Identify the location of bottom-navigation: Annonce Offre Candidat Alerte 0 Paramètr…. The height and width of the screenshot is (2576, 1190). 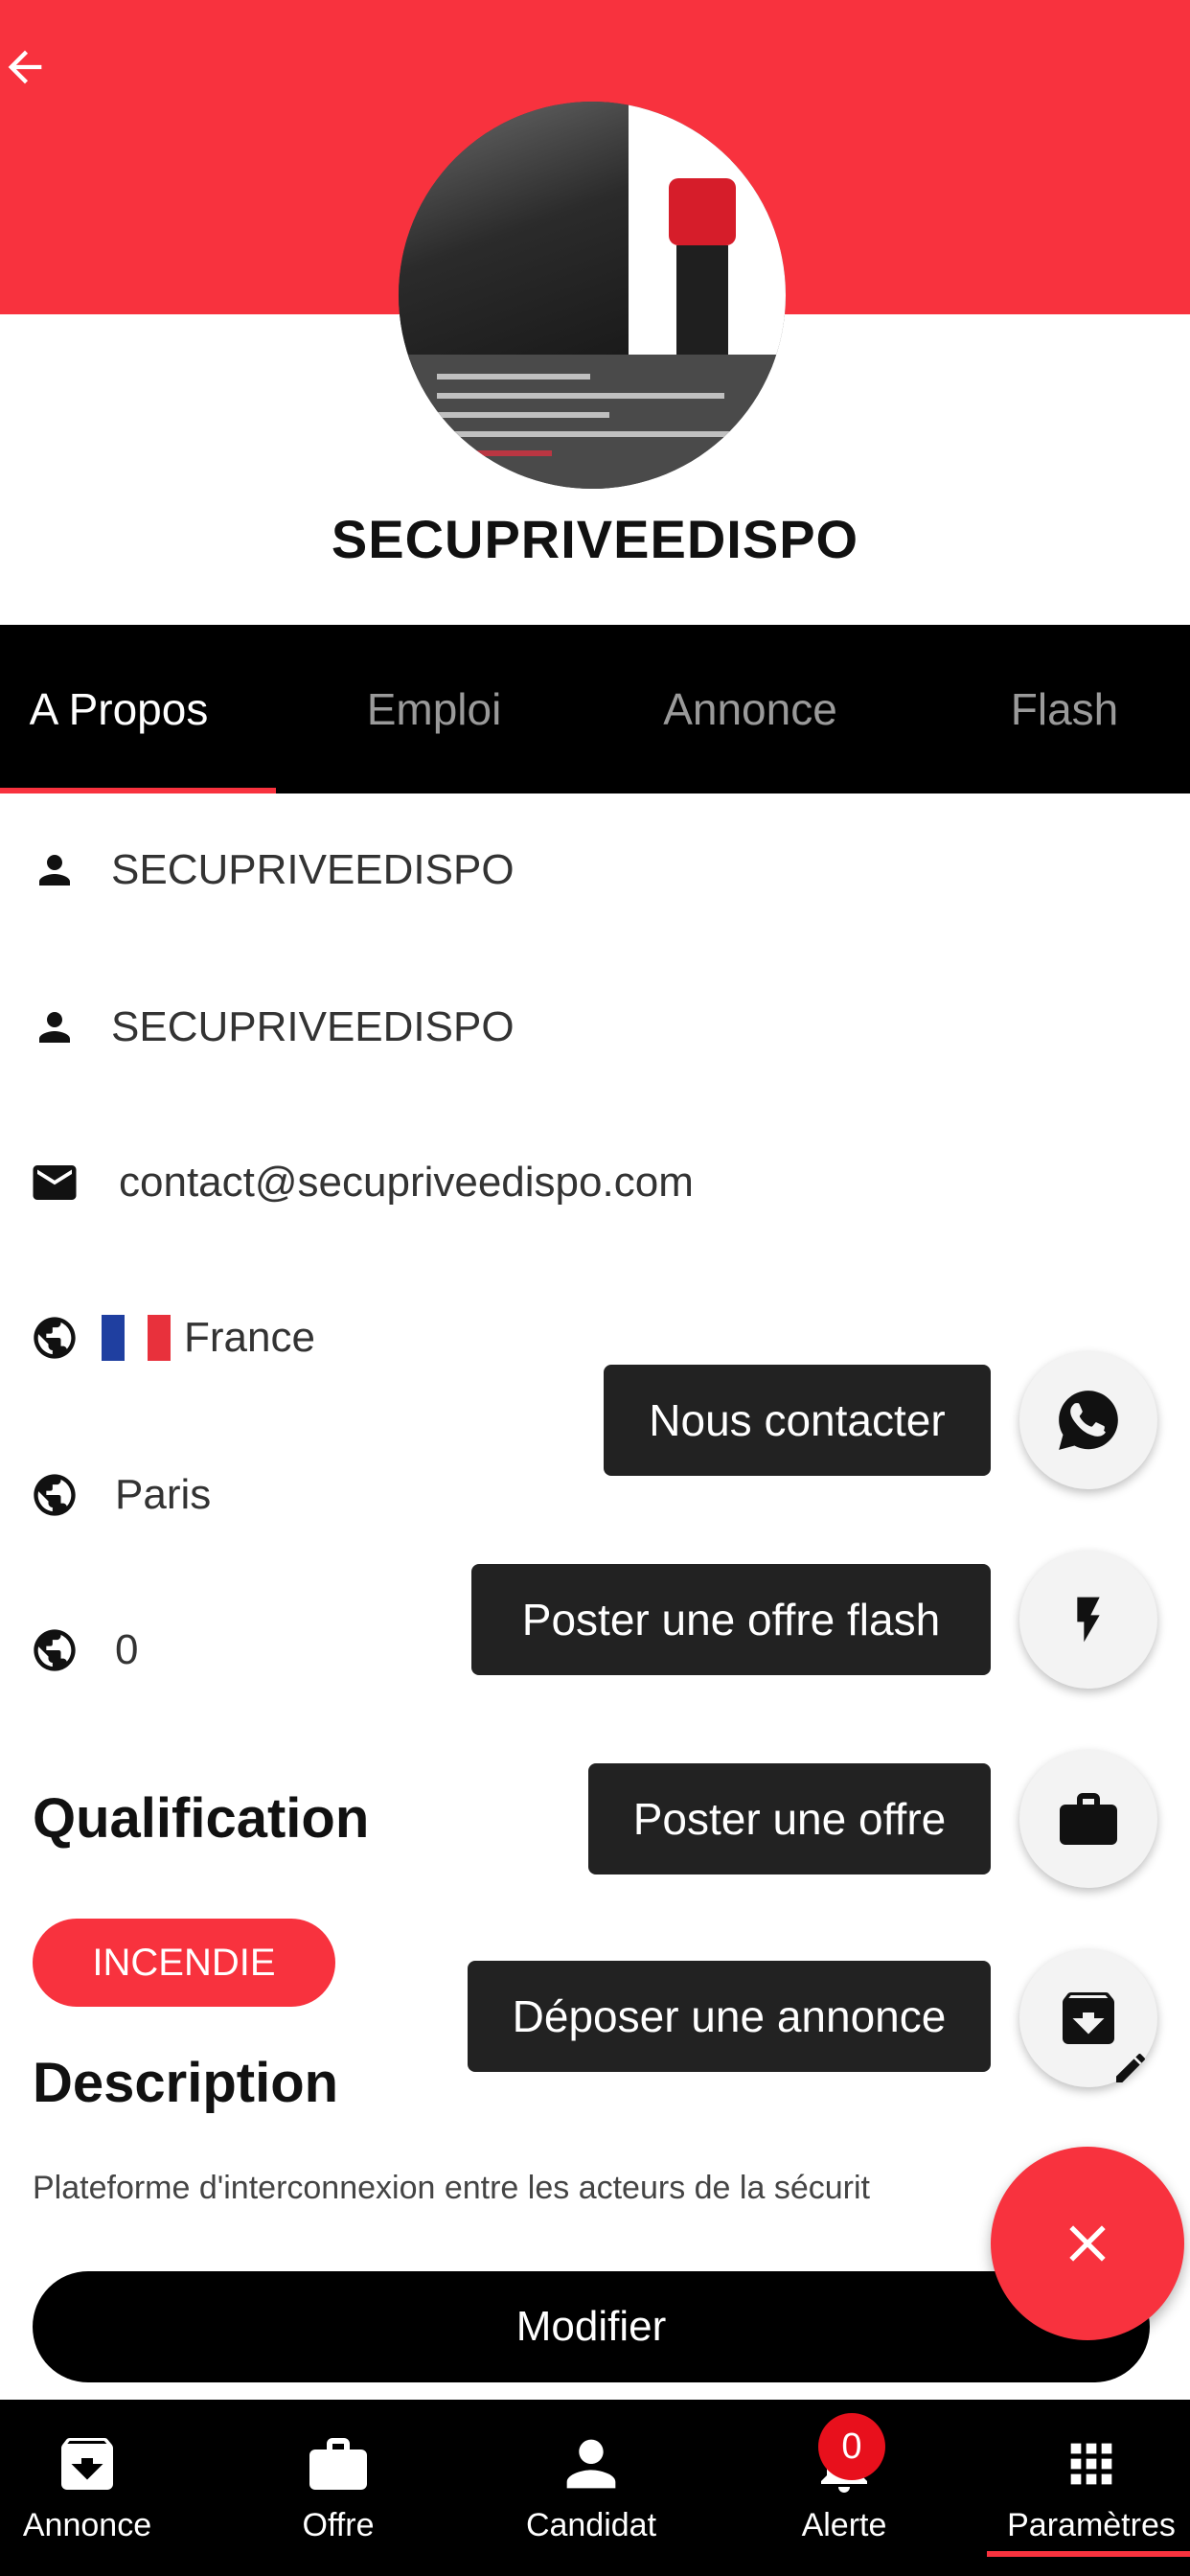
(595, 2488).